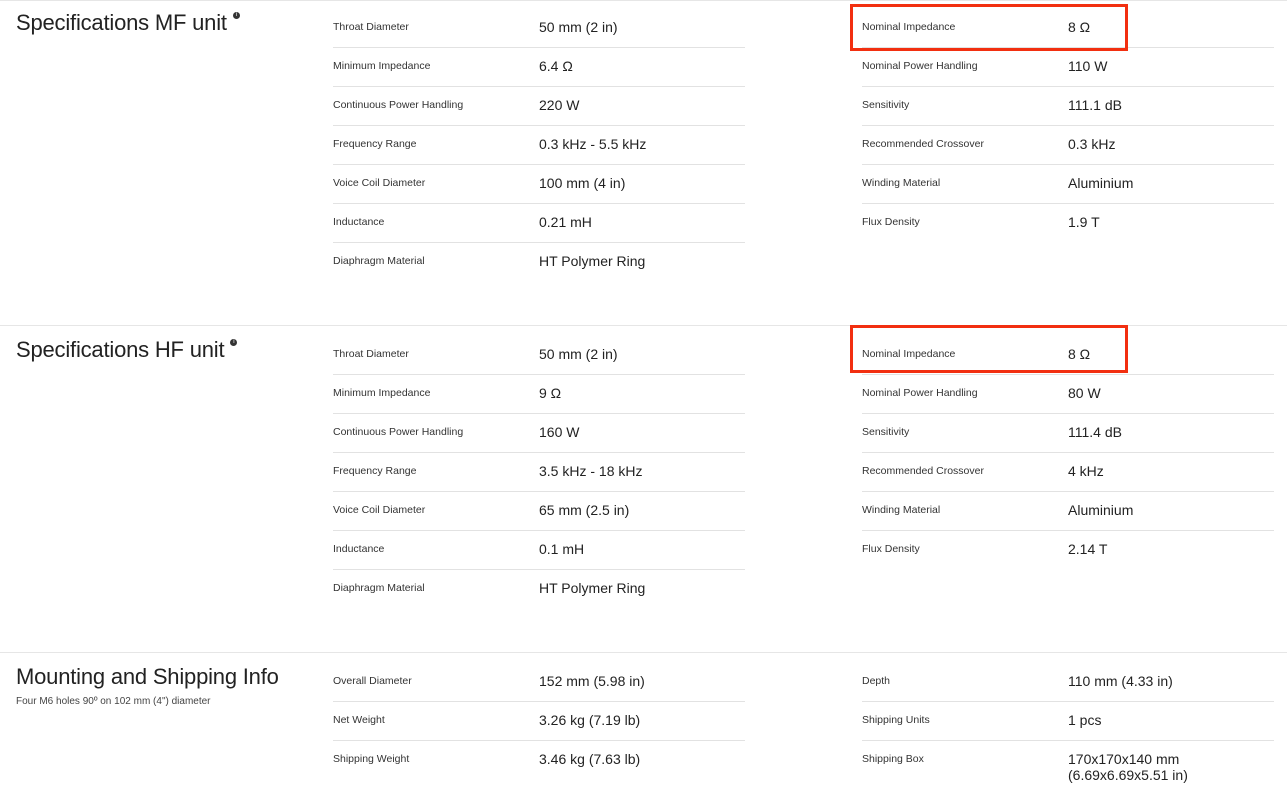  Describe the element at coordinates (559, 432) in the screenshot. I see `spec-value: 160 W` at that location.